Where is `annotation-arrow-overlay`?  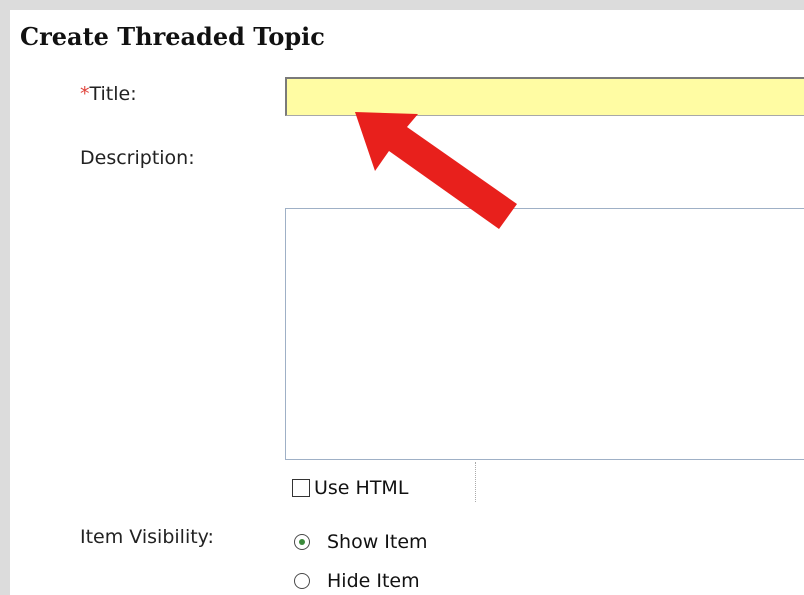
annotation-arrow-overlay is located at coordinates (436, 170).